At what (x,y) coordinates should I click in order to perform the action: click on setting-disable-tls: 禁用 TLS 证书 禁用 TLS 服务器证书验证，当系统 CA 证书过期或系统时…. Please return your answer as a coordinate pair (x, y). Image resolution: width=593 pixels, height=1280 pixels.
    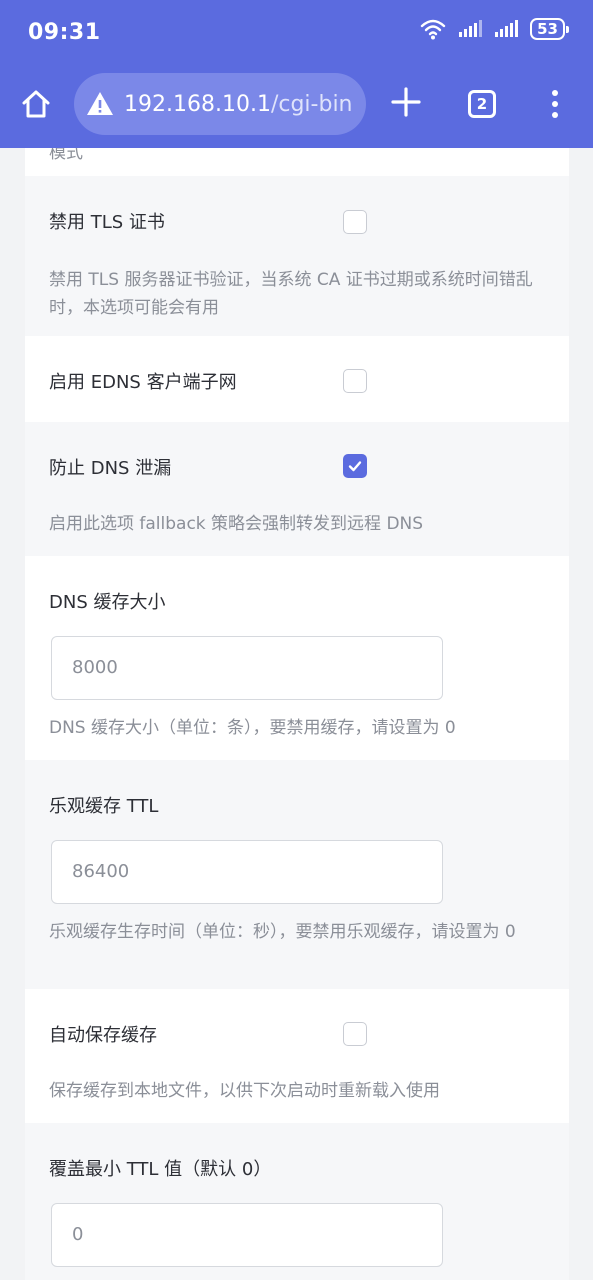
    Looking at the image, I should click on (297, 256).